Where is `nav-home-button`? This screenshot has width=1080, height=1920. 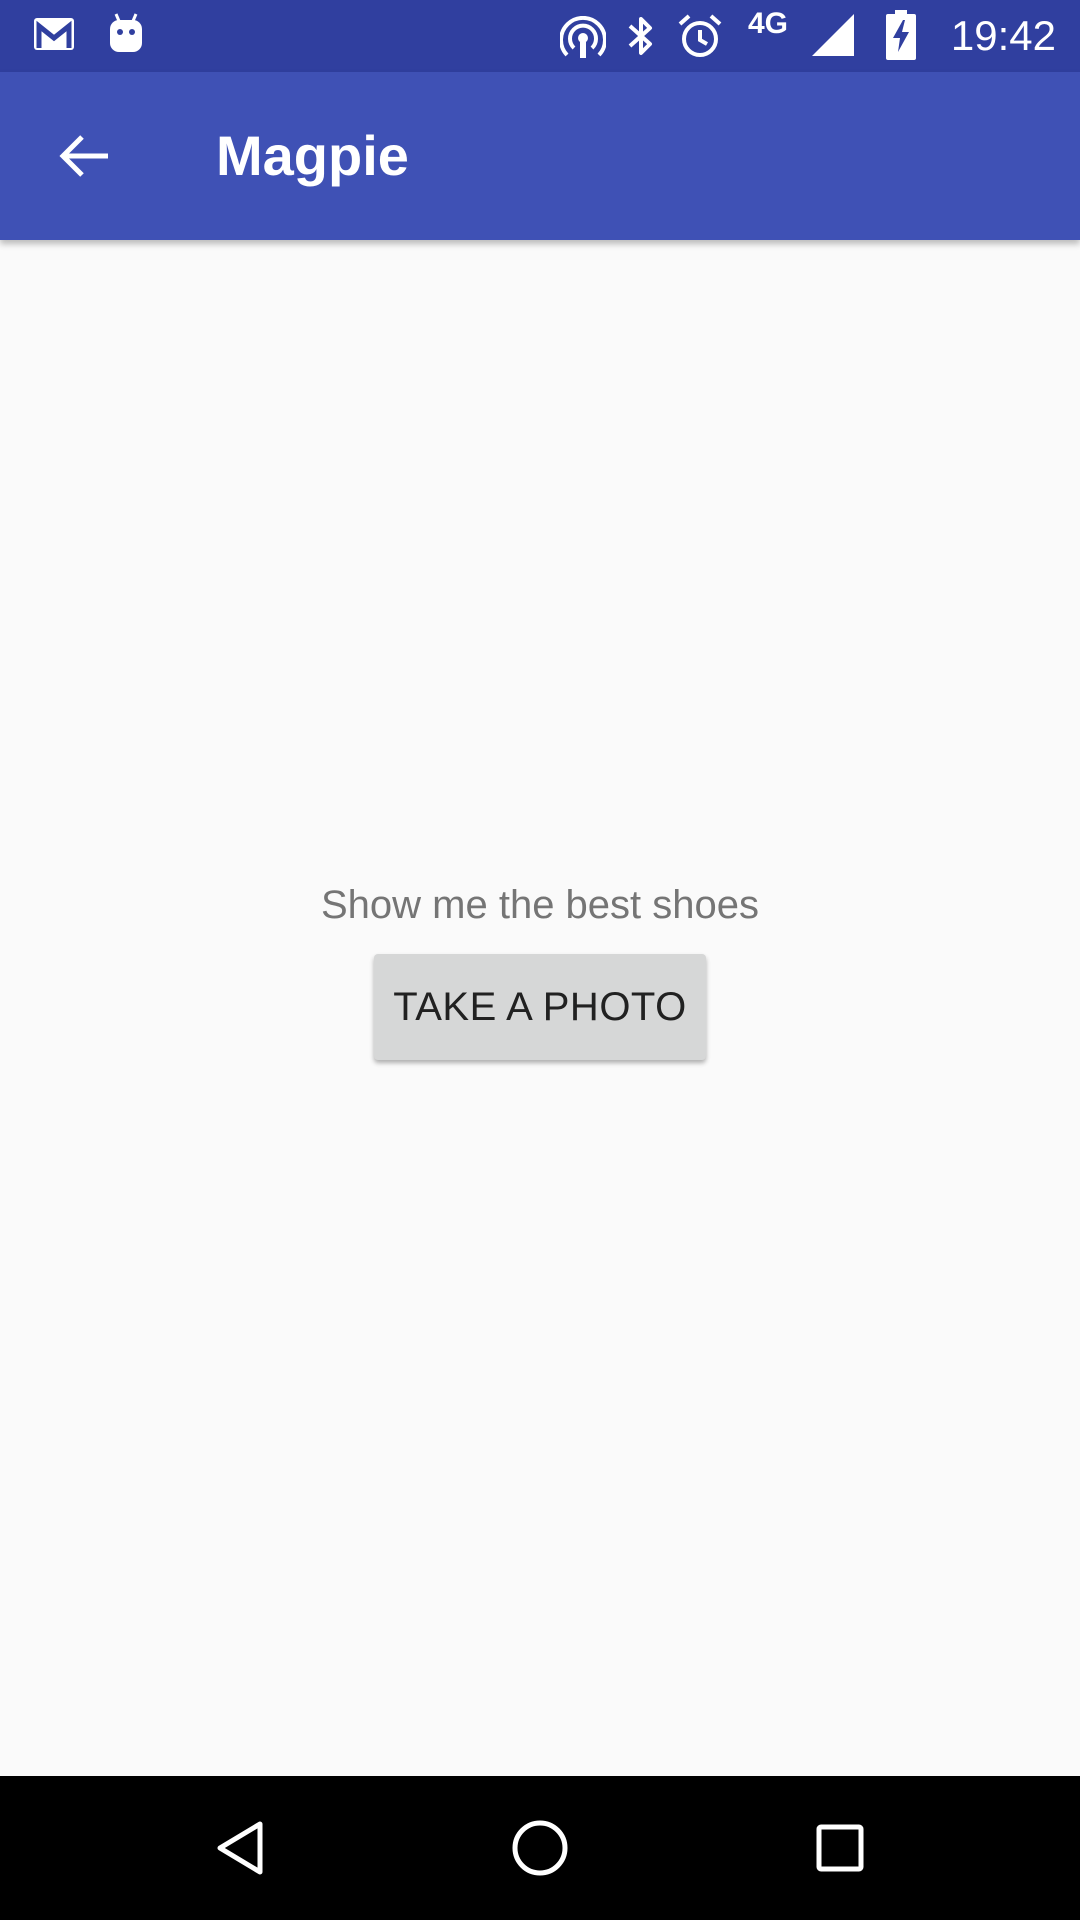 nav-home-button is located at coordinates (540, 1848).